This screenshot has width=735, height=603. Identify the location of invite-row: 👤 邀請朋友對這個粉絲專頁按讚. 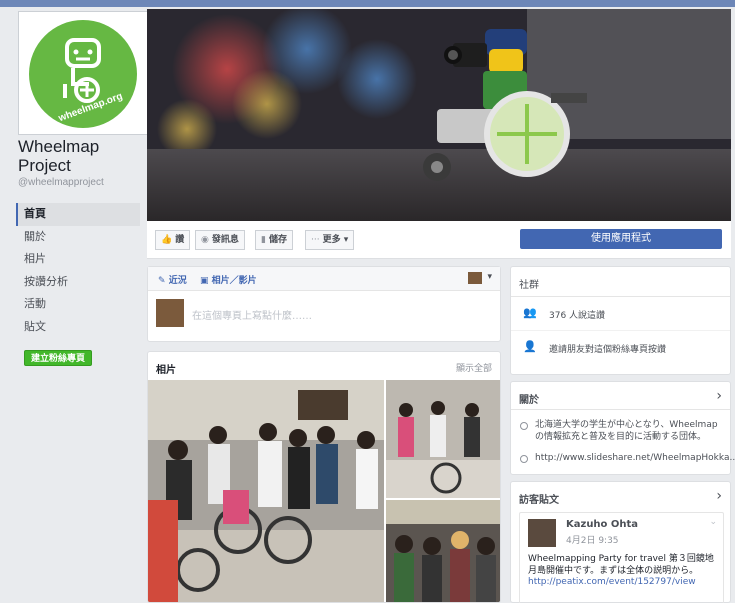
(620, 348).